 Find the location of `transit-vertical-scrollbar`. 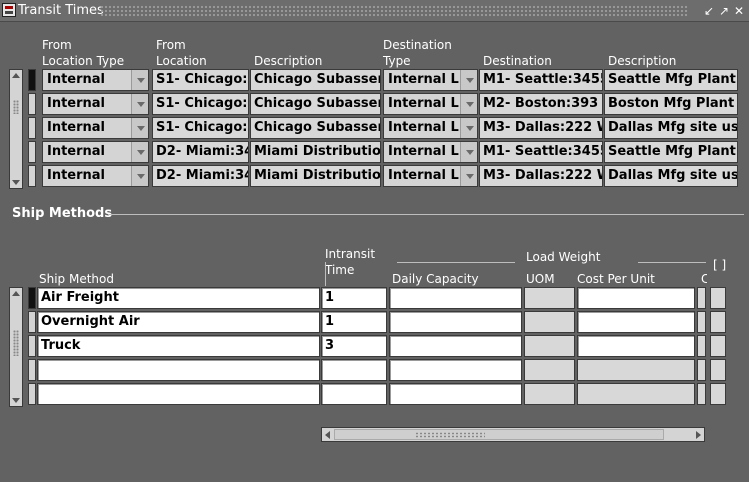

transit-vertical-scrollbar is located at coordinates (16, 129).